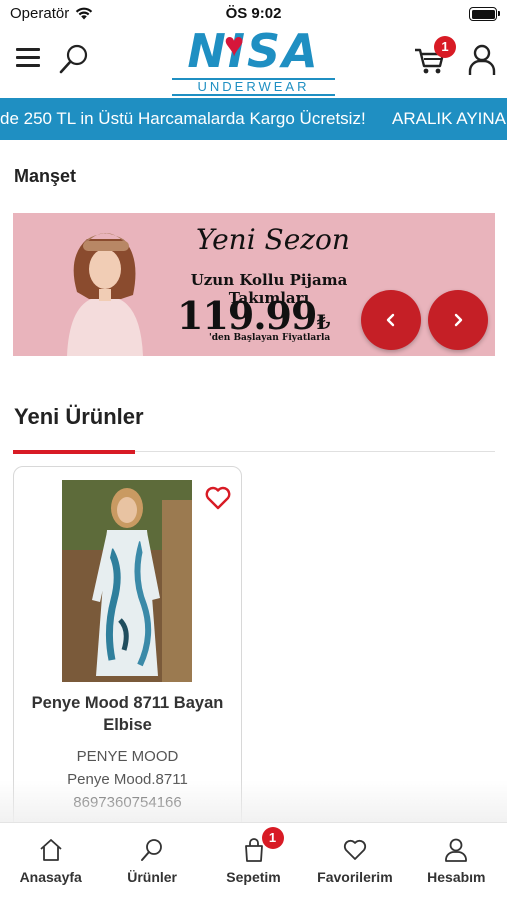 Image resolution: width=507 pixels, height=900 pixels. Describe the element at coordinates (456, 877) in the screenshot. I see `nav-label: Hesabım` at that location.